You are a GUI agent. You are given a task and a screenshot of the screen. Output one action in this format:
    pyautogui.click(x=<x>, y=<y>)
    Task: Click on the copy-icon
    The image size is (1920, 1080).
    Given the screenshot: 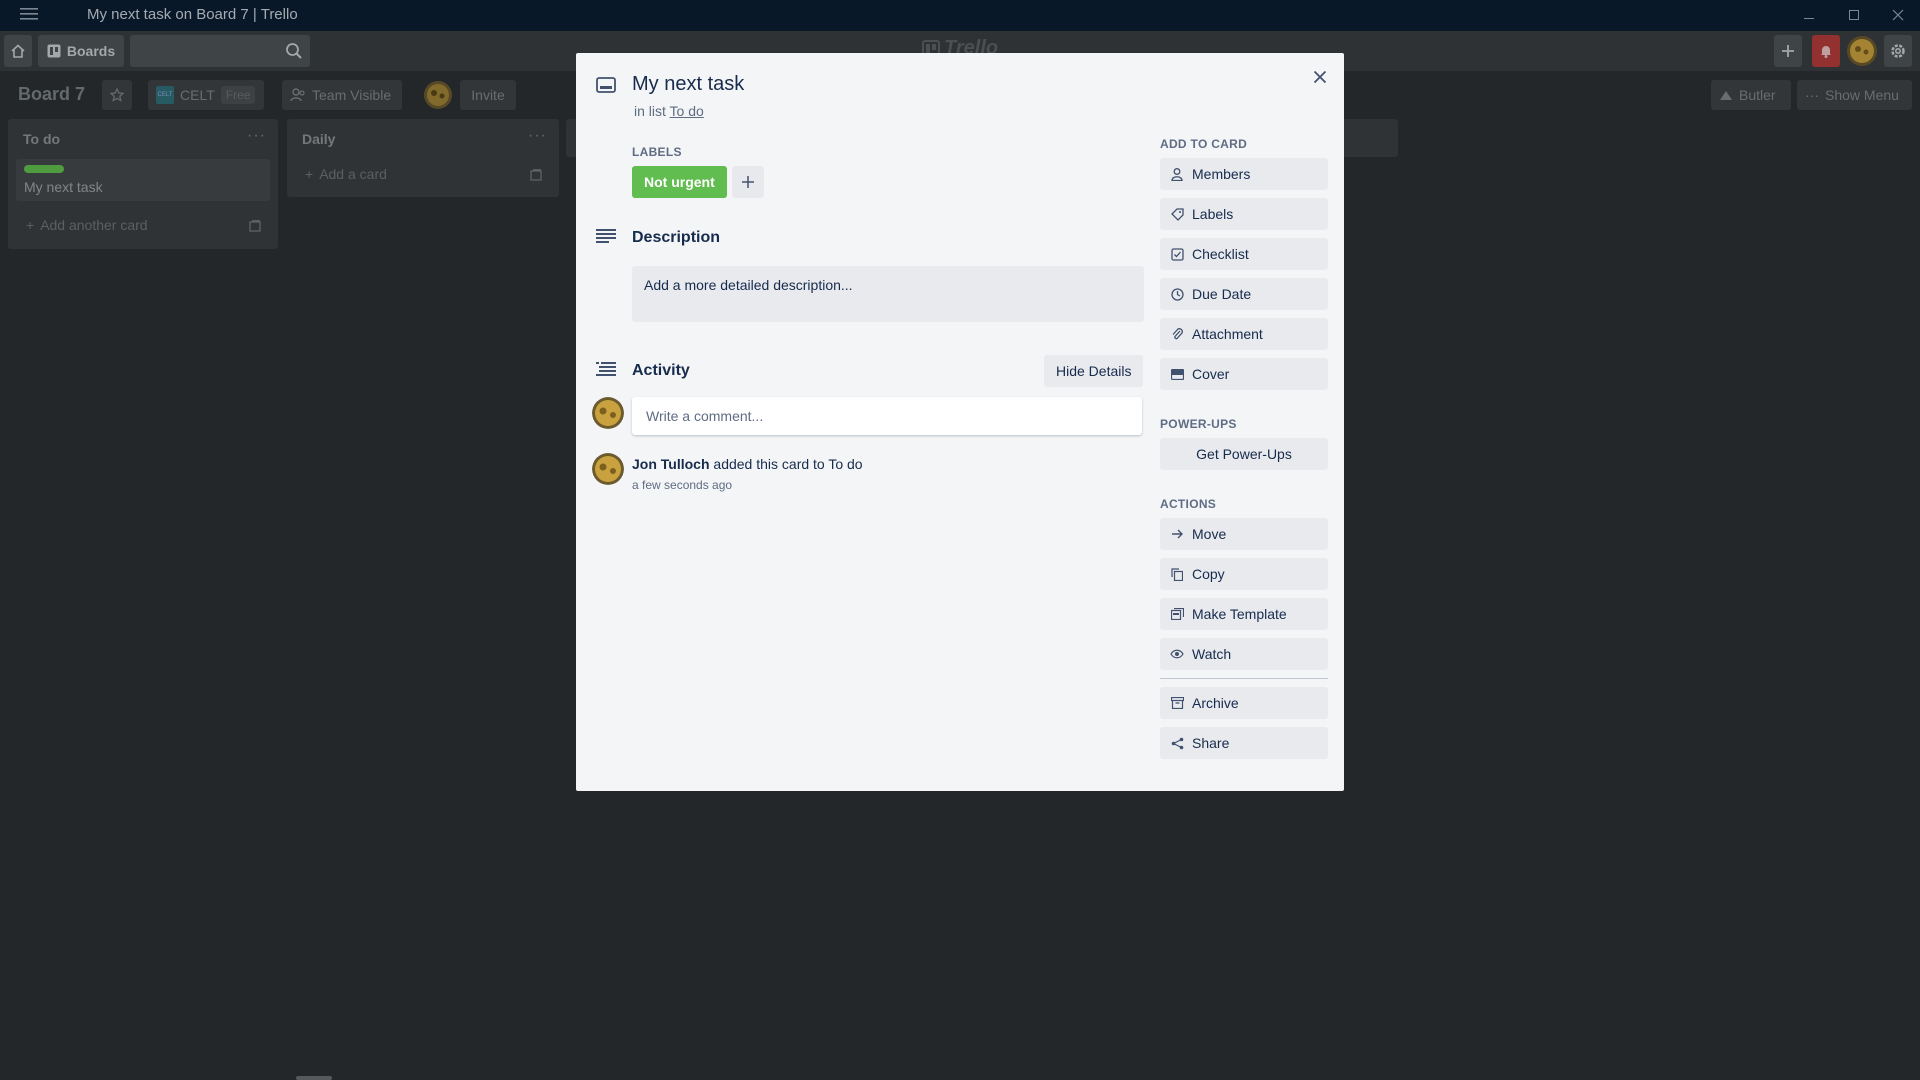 What is the action you would take?
    pyautogui.click(x=1177, y=574)
    